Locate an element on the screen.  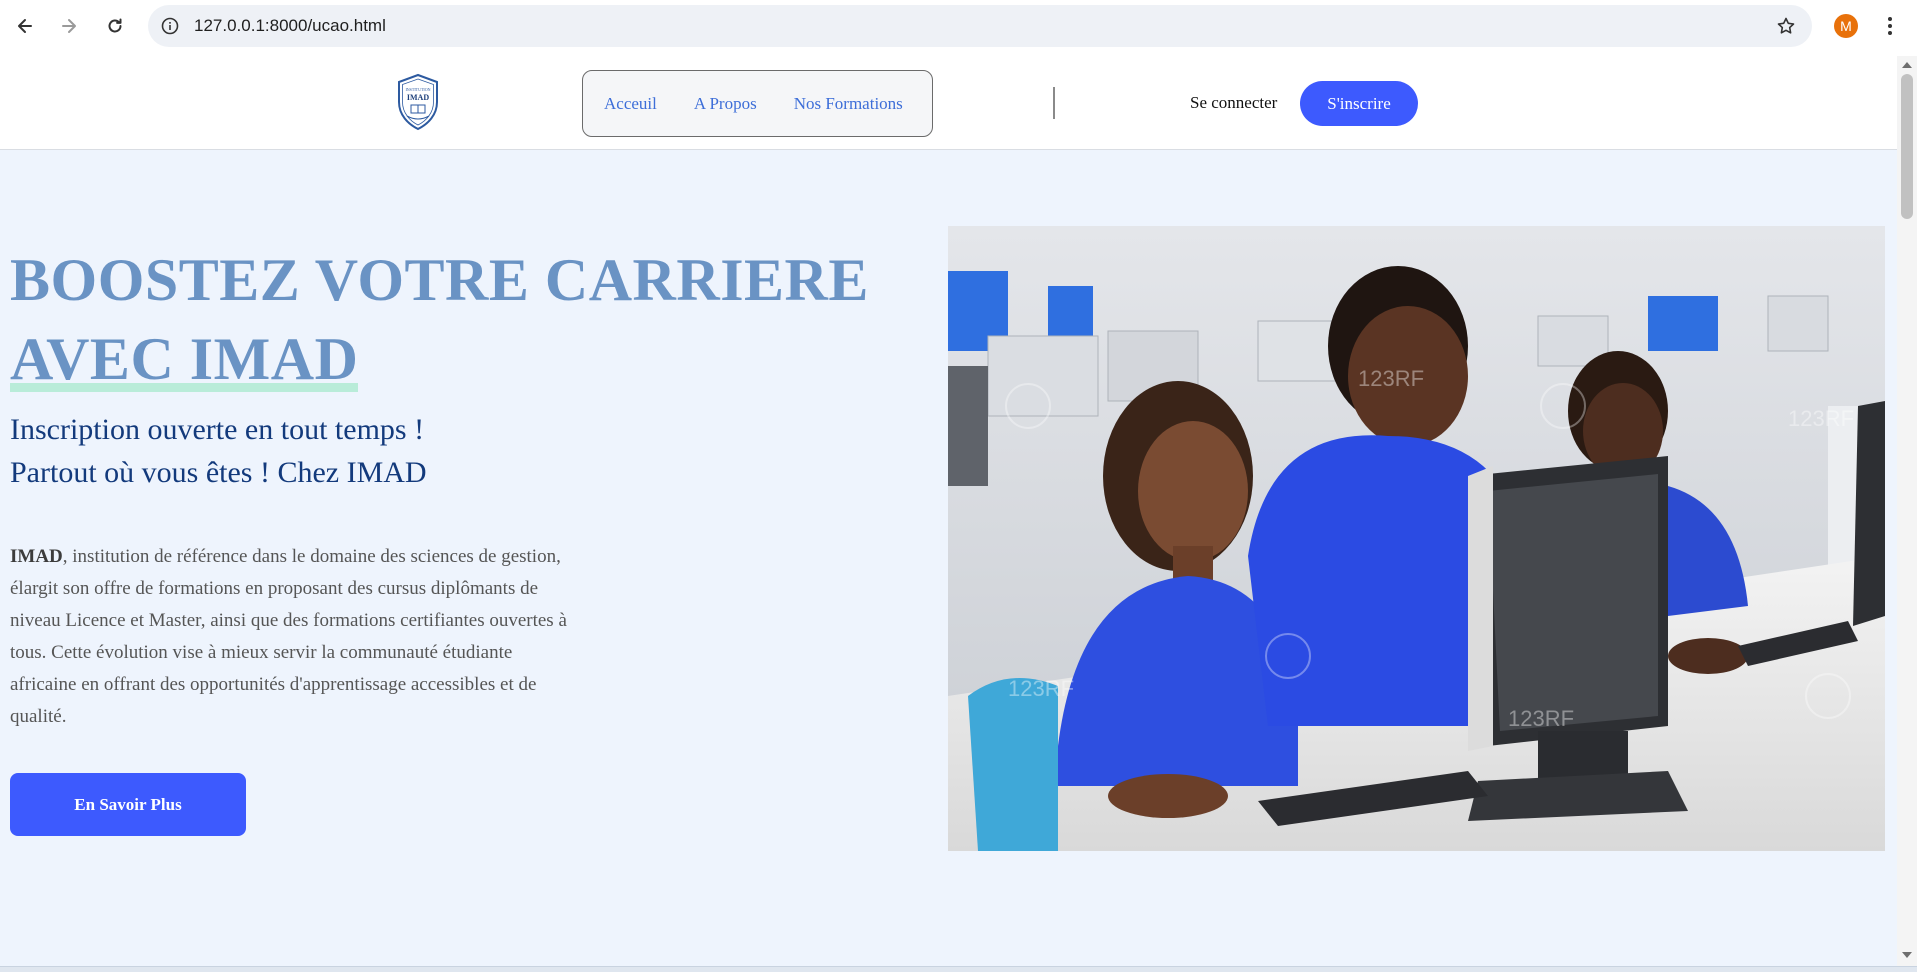
forward-button is located at coordinates (69, 26).